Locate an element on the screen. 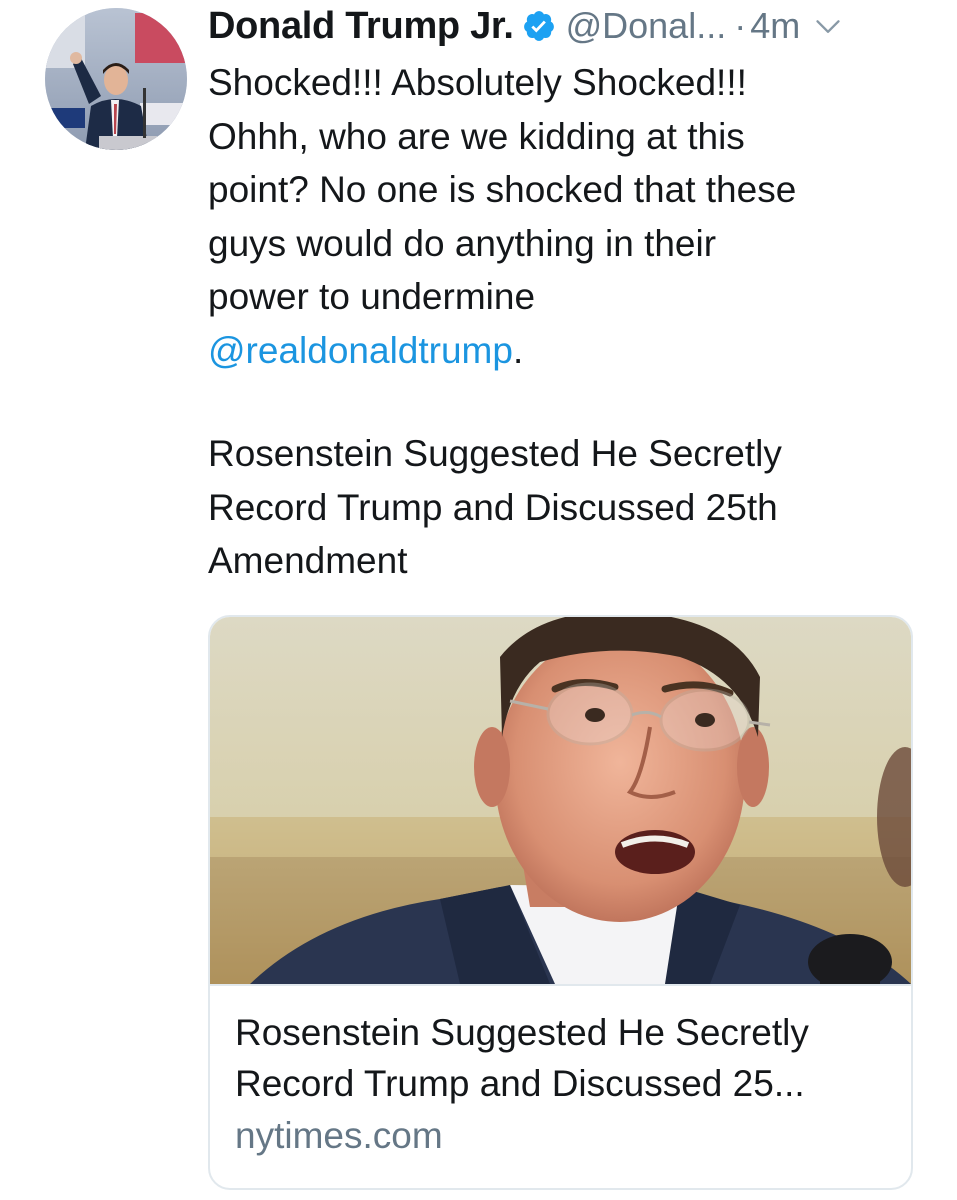 Image resolution: width=957 pixels, height=1200 pixels. author-display-name: Donald Trump Jr. is located at coordinates (361, 26).